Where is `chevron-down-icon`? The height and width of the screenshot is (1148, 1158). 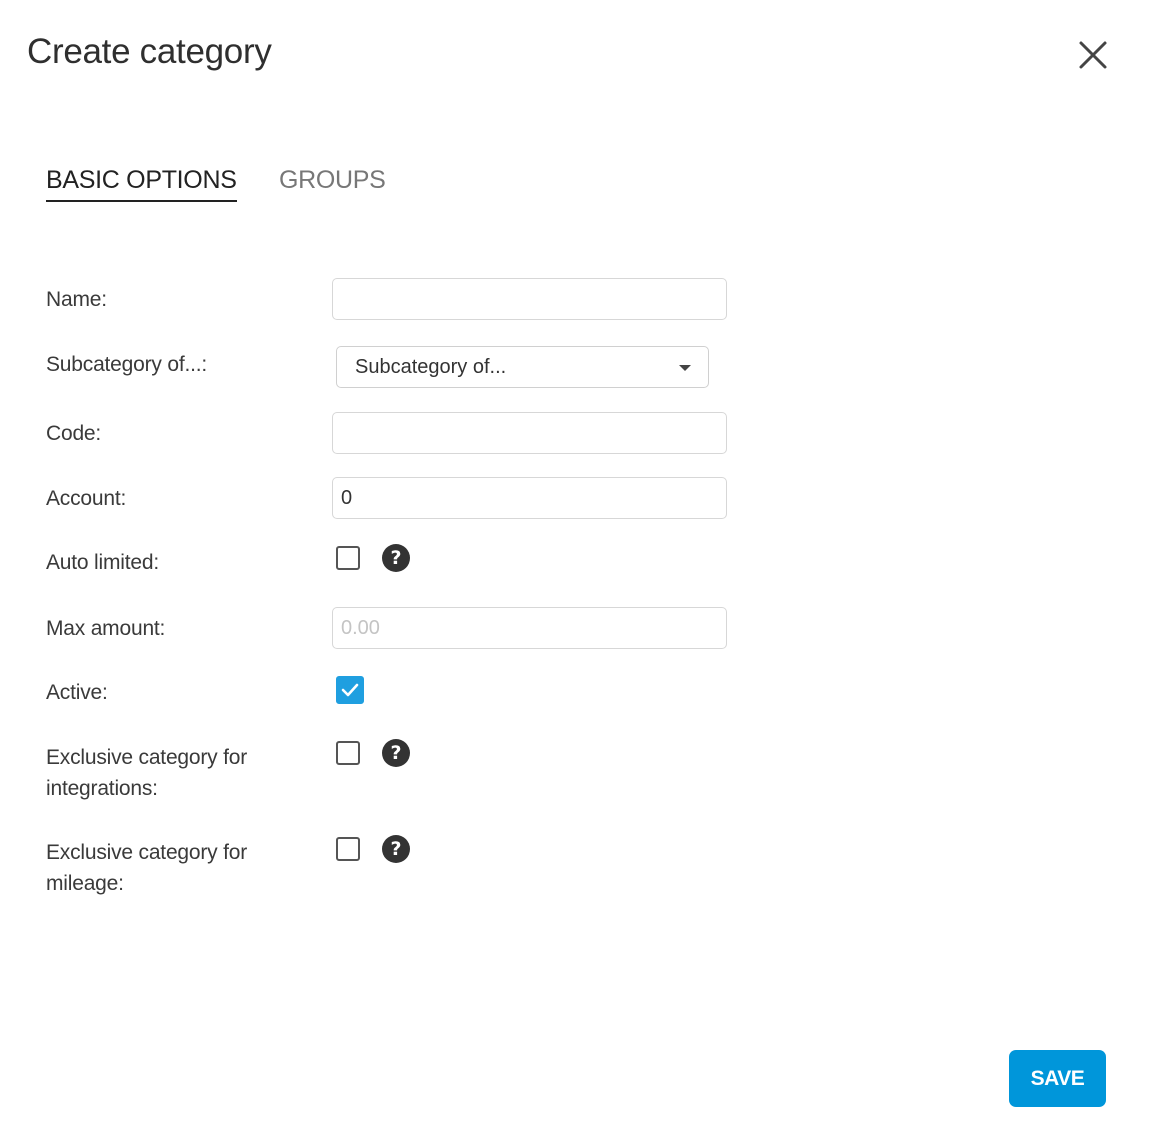 chevron-down-icon is located at coordinates (685, 368).